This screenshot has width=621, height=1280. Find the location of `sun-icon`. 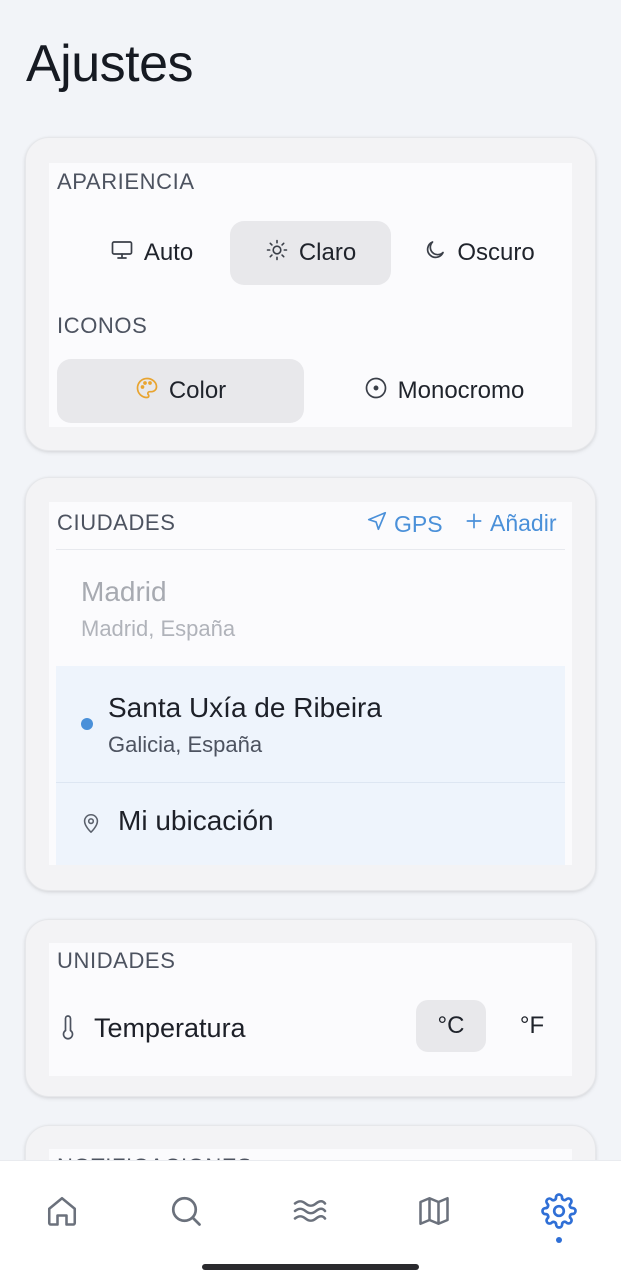

sun-icon is located at coordinates (277, 253).